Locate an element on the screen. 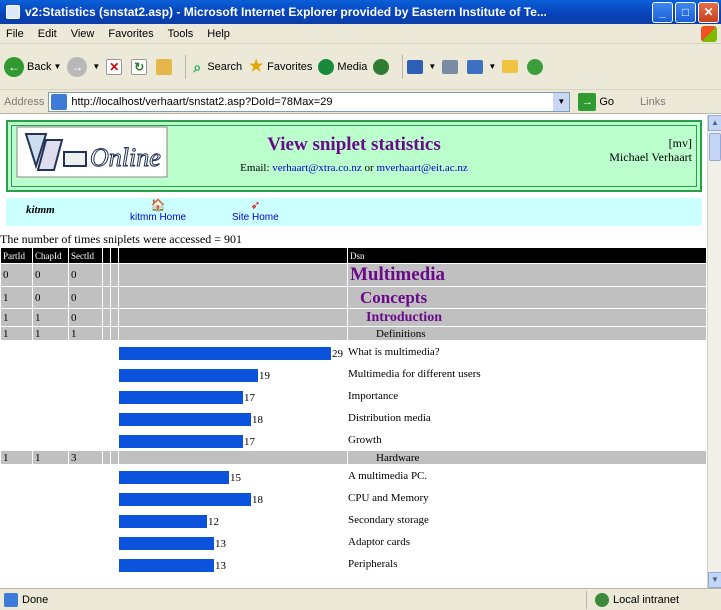 The image size is (721, 610). cell-partid: 1 is located at coordinates (16, 317).